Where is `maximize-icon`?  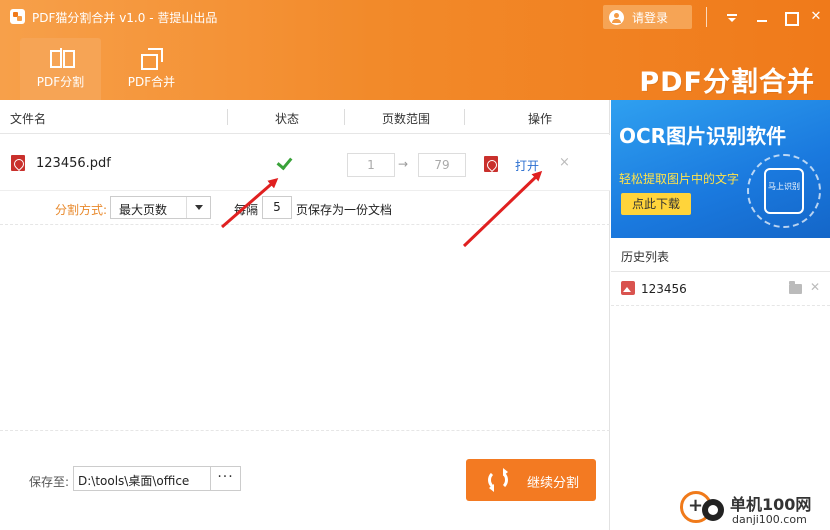 maximize-icon is located at coordinates (790, 17).